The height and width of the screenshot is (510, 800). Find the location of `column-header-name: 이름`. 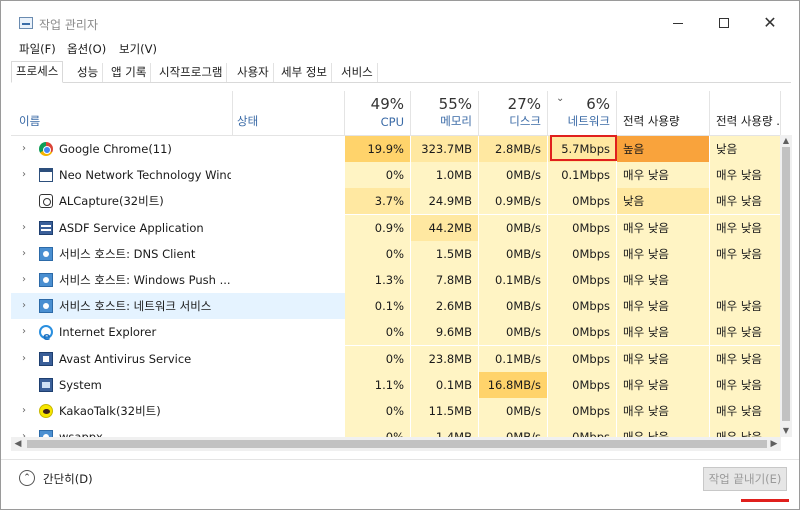

column-header-name: 이름 is located at coordinates (122, 113).